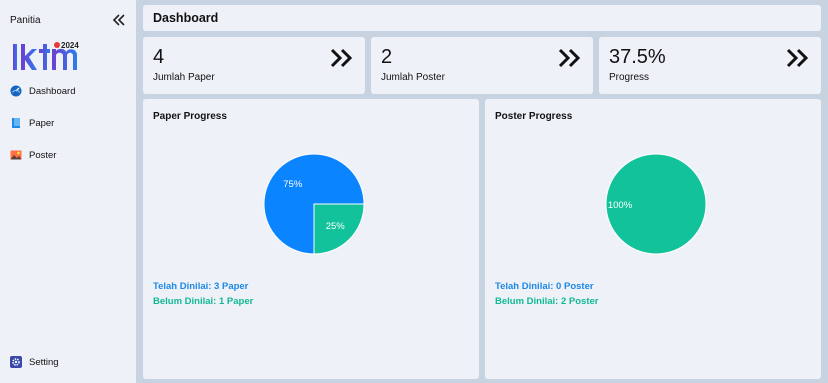  I want to click on pie-data-label: 25%, so click(336, 226).